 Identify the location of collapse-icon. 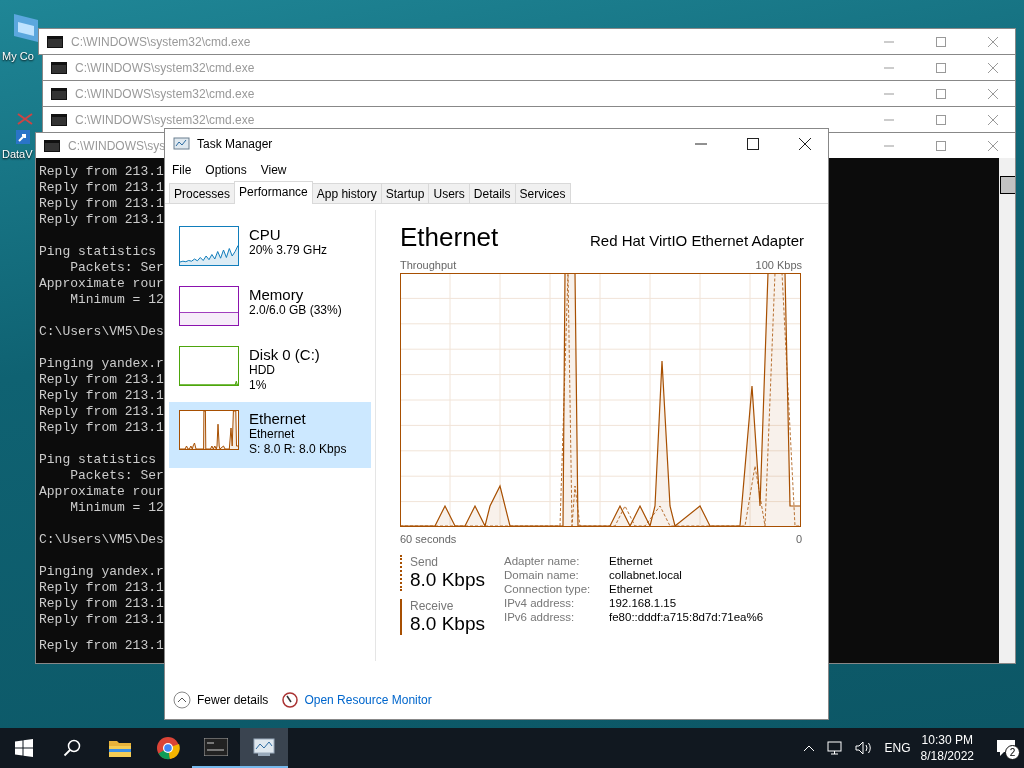
(182, 700).